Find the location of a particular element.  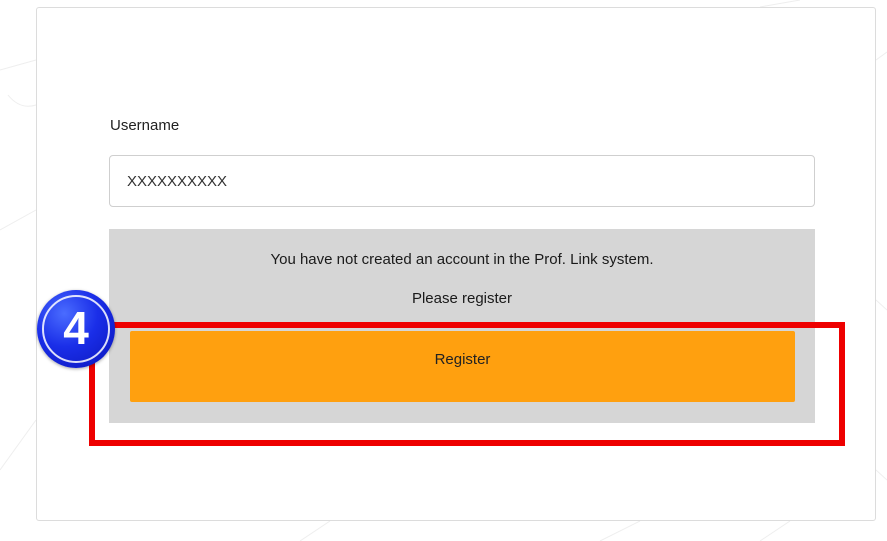

step-number-badge: 4 is located at coordinates (76, 329).